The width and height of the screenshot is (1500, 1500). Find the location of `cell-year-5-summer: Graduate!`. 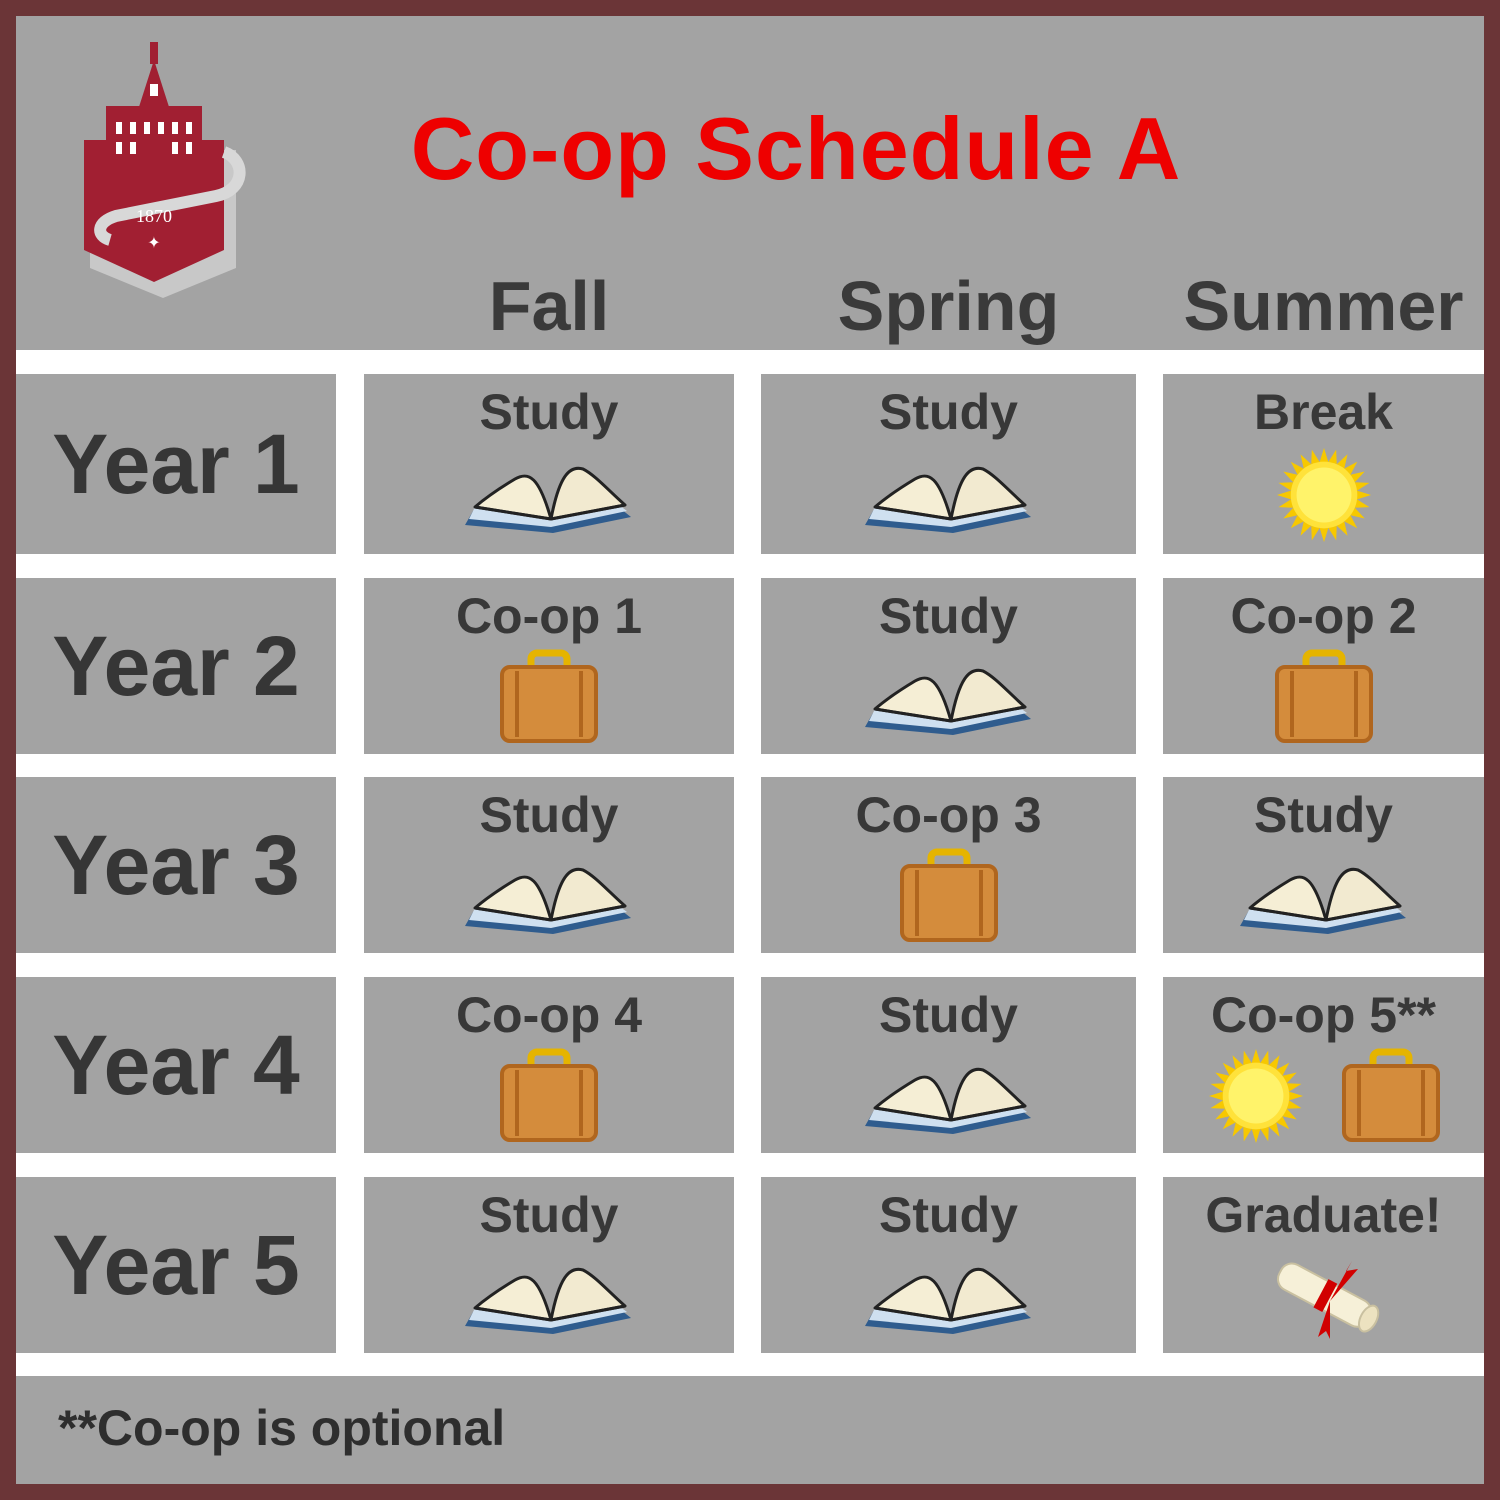

cell-year-5-summer: Graduate! is located at coordinates (1323, 1265).